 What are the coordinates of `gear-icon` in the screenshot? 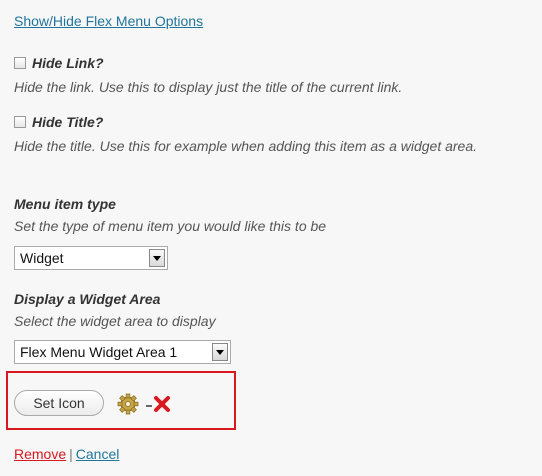 It's located at (128, 404).